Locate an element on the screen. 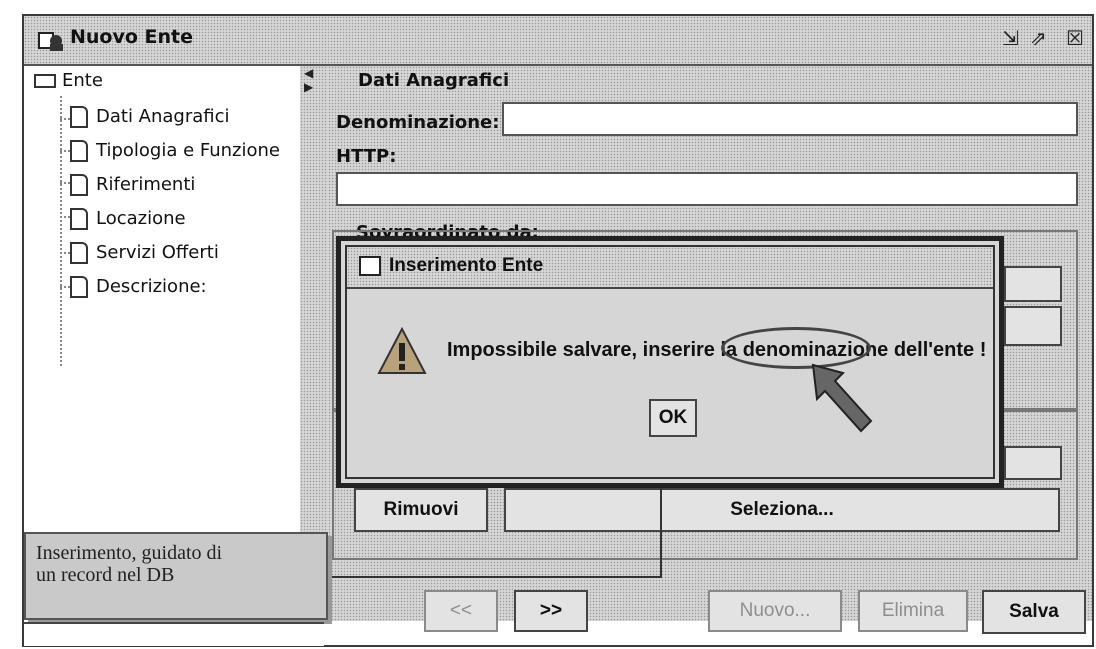  http-label: HTTP: is located at coordinates (366, 156).